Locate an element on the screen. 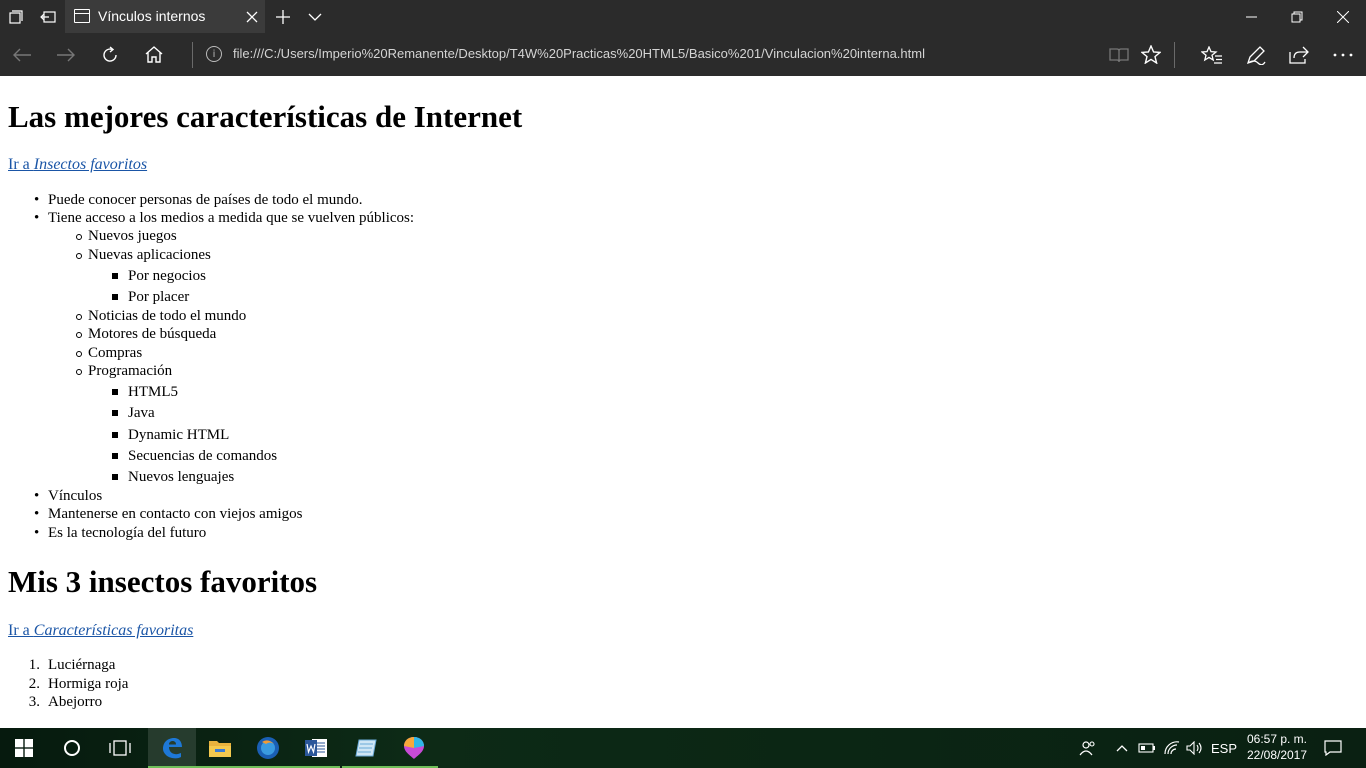  notification-icon is located at coordinates (1333, 748).